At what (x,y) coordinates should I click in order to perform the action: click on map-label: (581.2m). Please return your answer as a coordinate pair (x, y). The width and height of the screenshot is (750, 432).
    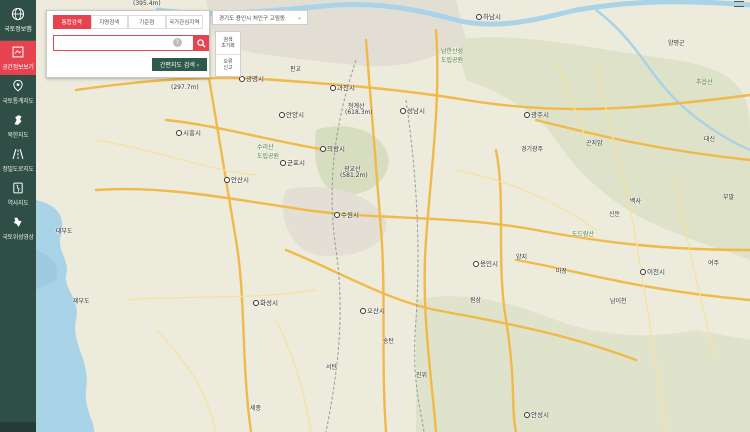
    Looking at the image, I should click on (354, 175).